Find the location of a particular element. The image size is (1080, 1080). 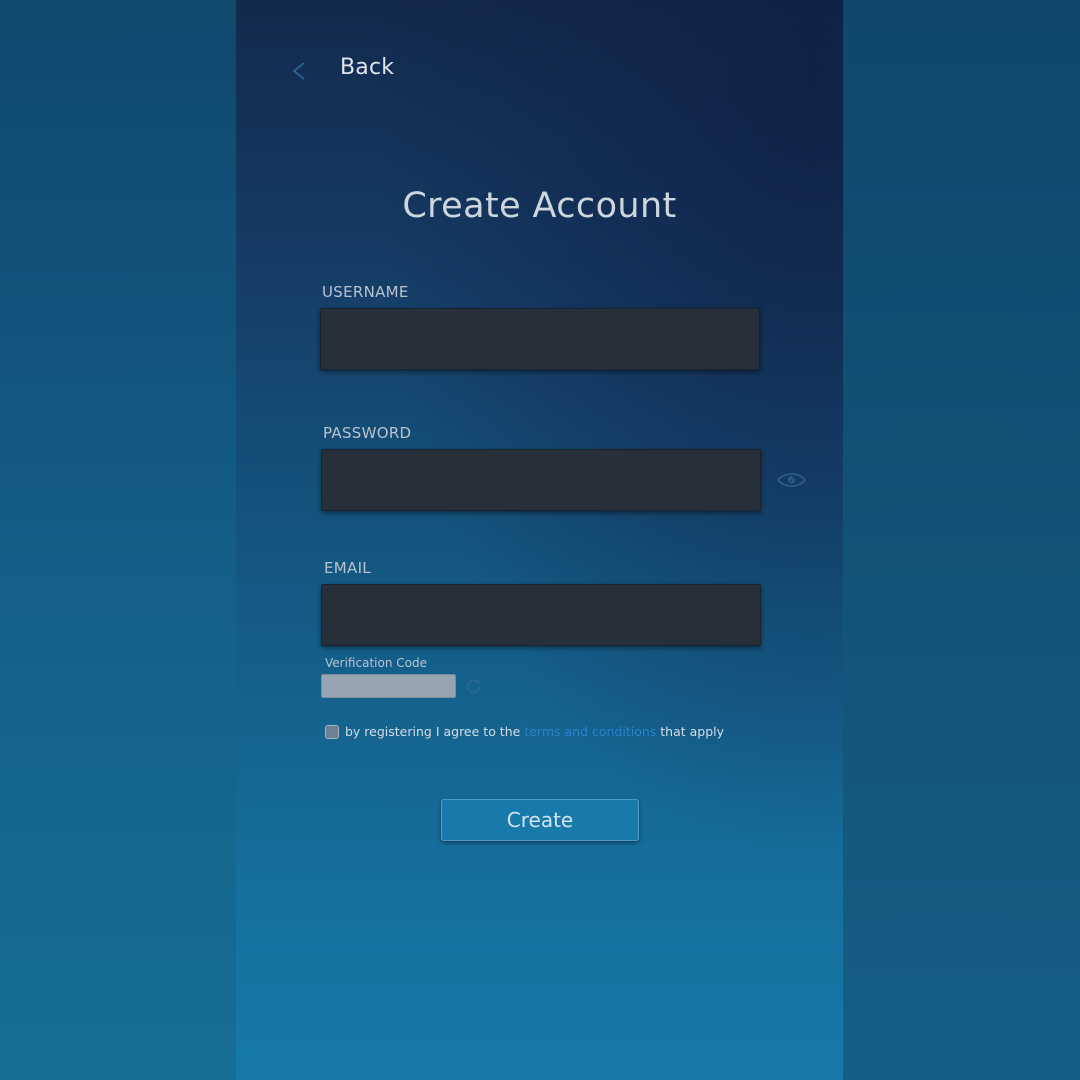

username-label: USERNAME is located at coordinates (365, 292).